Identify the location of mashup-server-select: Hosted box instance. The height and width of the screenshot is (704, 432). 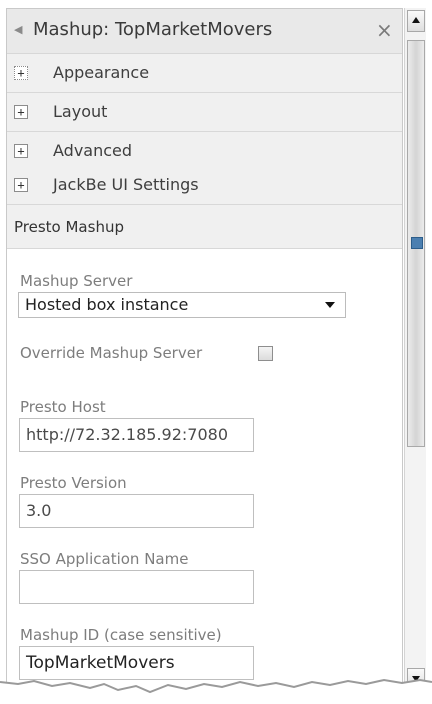
(182, 305).